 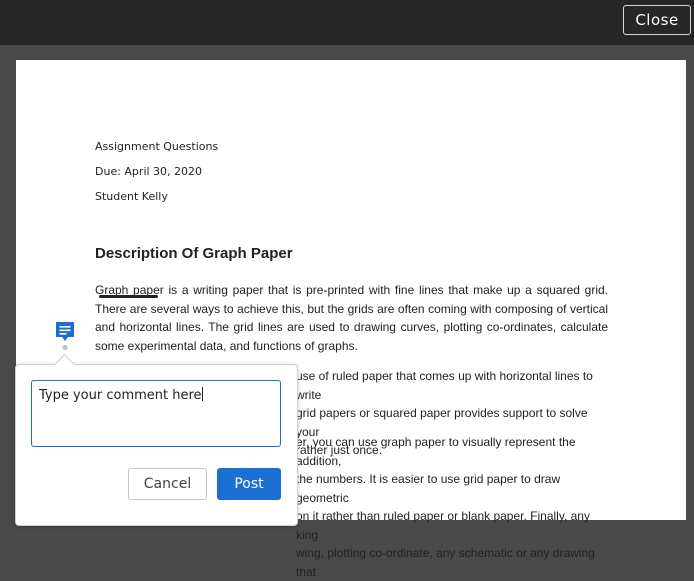 What do you see at coordinates (131, 196) in the screenshot?
I see `student-name: Student Kelly` at bounding box center [131, 196].